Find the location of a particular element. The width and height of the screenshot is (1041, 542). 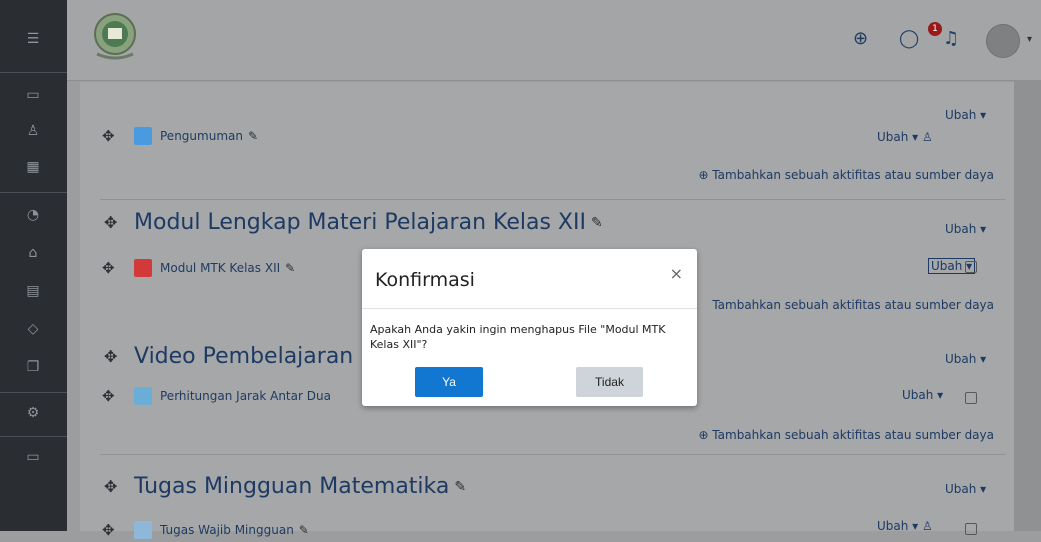

home-icon: ⌂ is located at coordinates (33, 253).